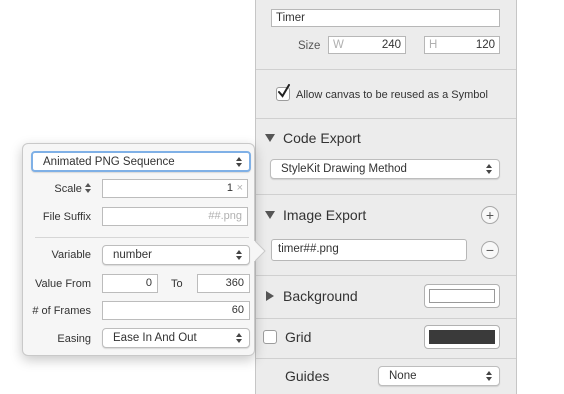  I want to click on scale-unit: ×, so click(239, 188).